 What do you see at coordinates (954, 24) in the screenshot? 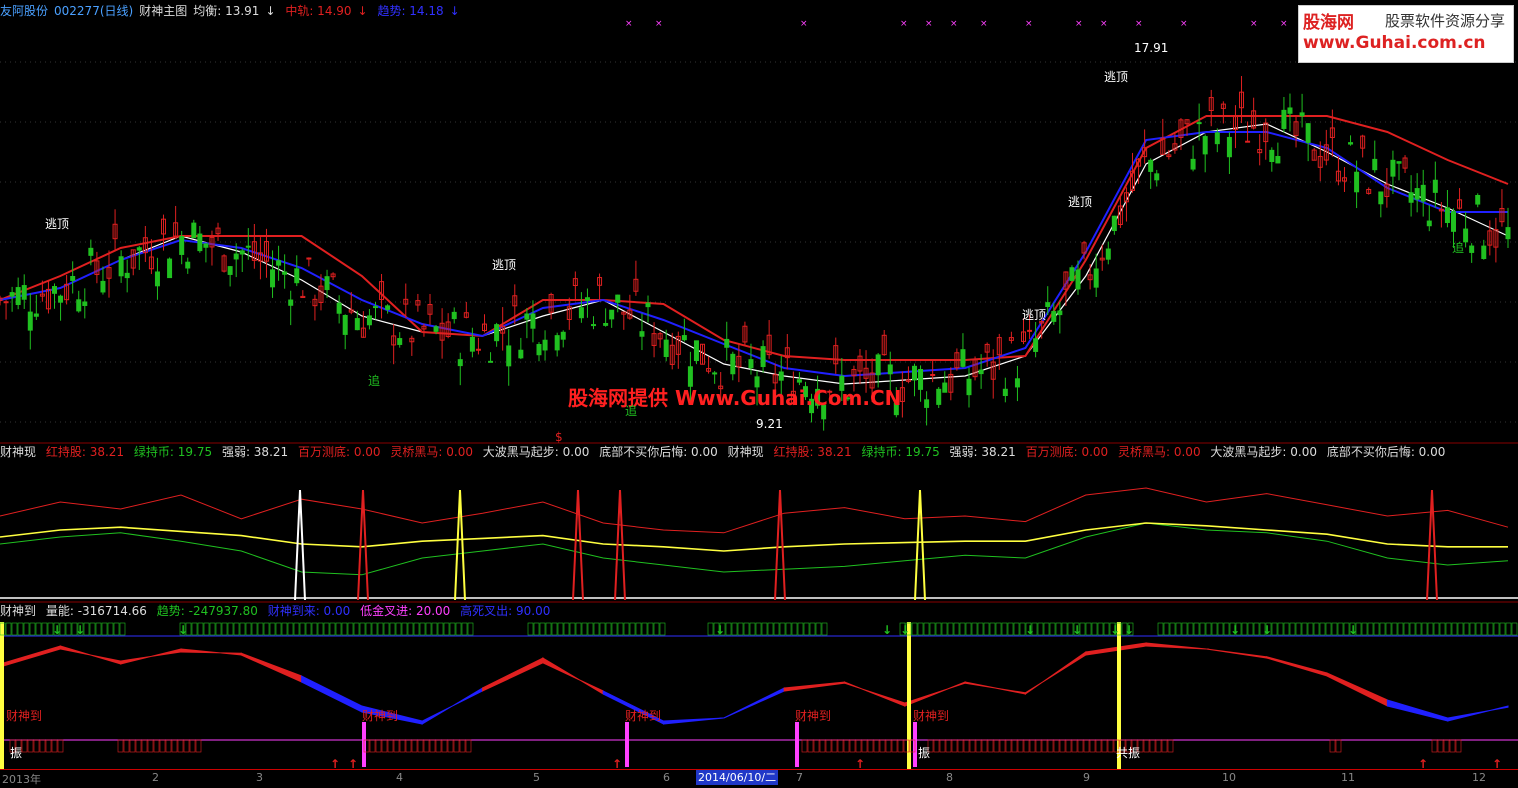
I see `cross-mark: ×` at bounding box center [954, 24].